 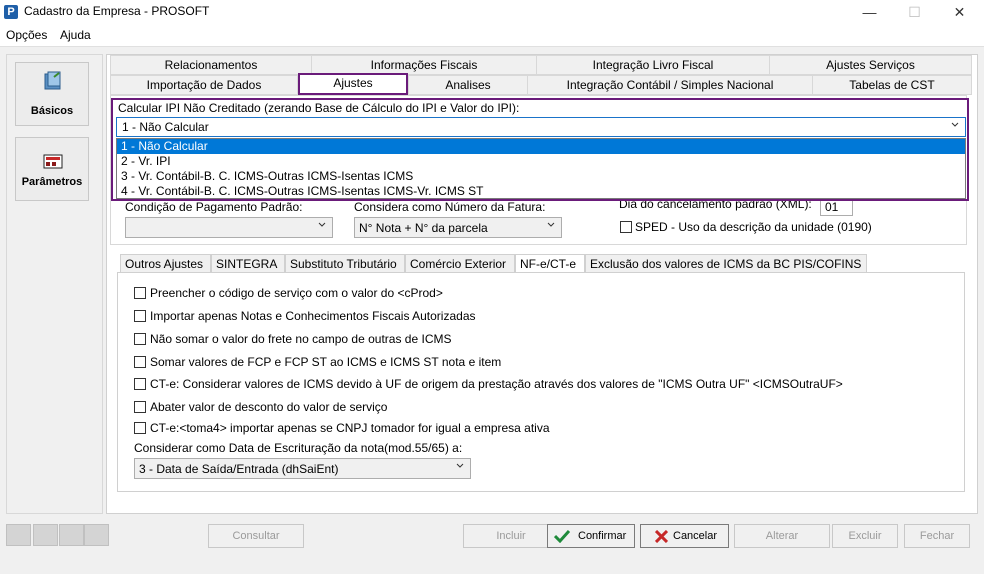 I want to click on cancelar-label: Cancelar, so click(x=695, y=536).